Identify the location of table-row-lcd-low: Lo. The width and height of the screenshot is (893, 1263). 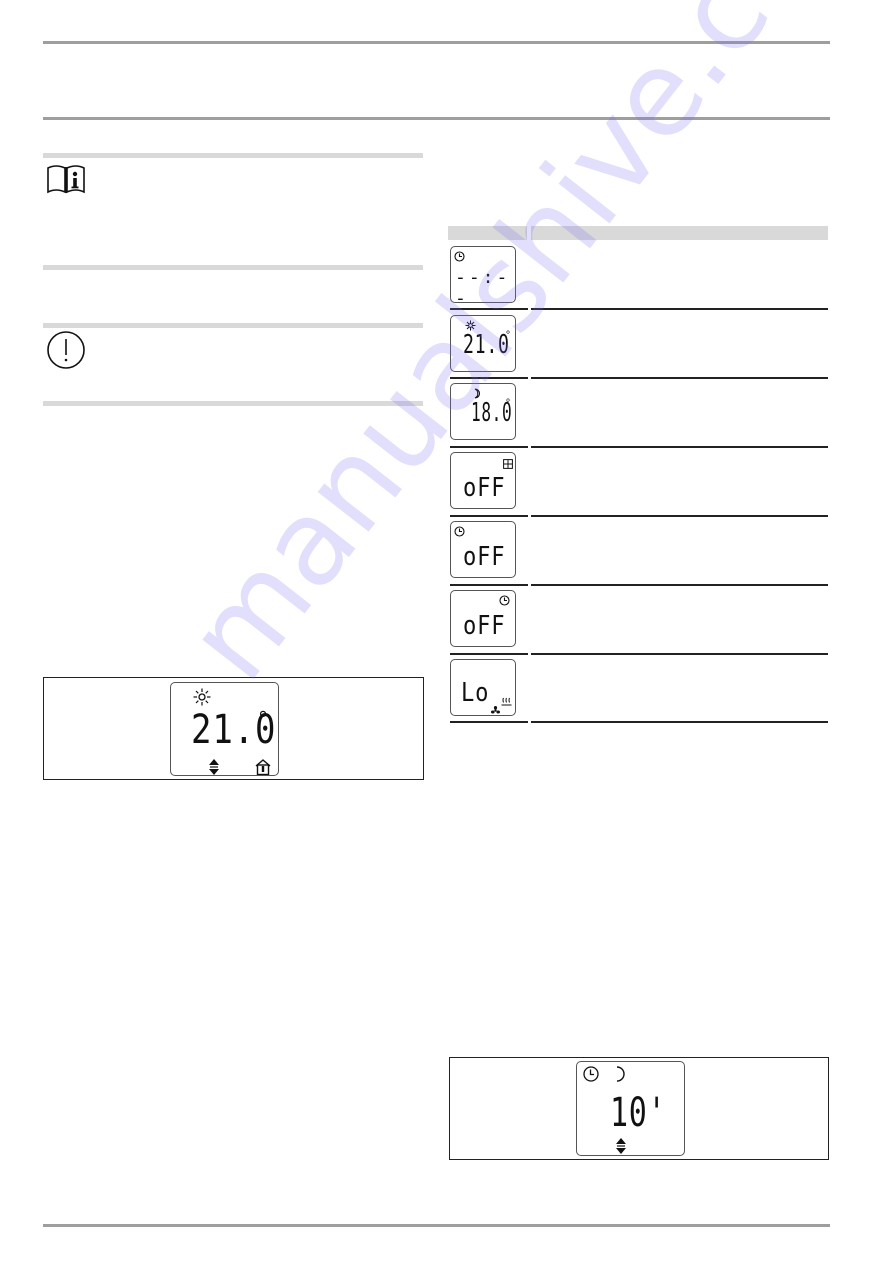
(483, 687).